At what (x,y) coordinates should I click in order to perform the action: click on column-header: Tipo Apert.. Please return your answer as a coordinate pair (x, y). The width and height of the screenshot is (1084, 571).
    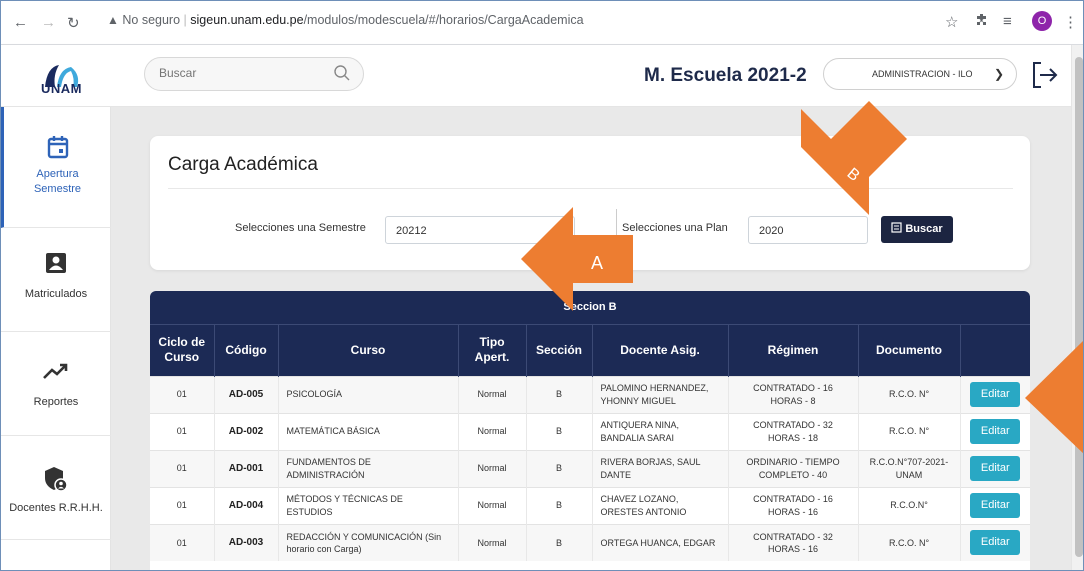
    Looking at the image, I should click on (491, 349).